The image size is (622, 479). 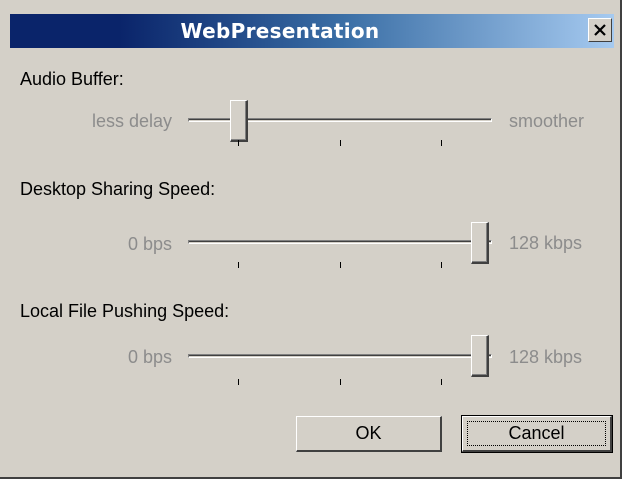 I want to click on desktop-sharing-label: Desktop Sharing Speed:, so click(x=118, y=189).